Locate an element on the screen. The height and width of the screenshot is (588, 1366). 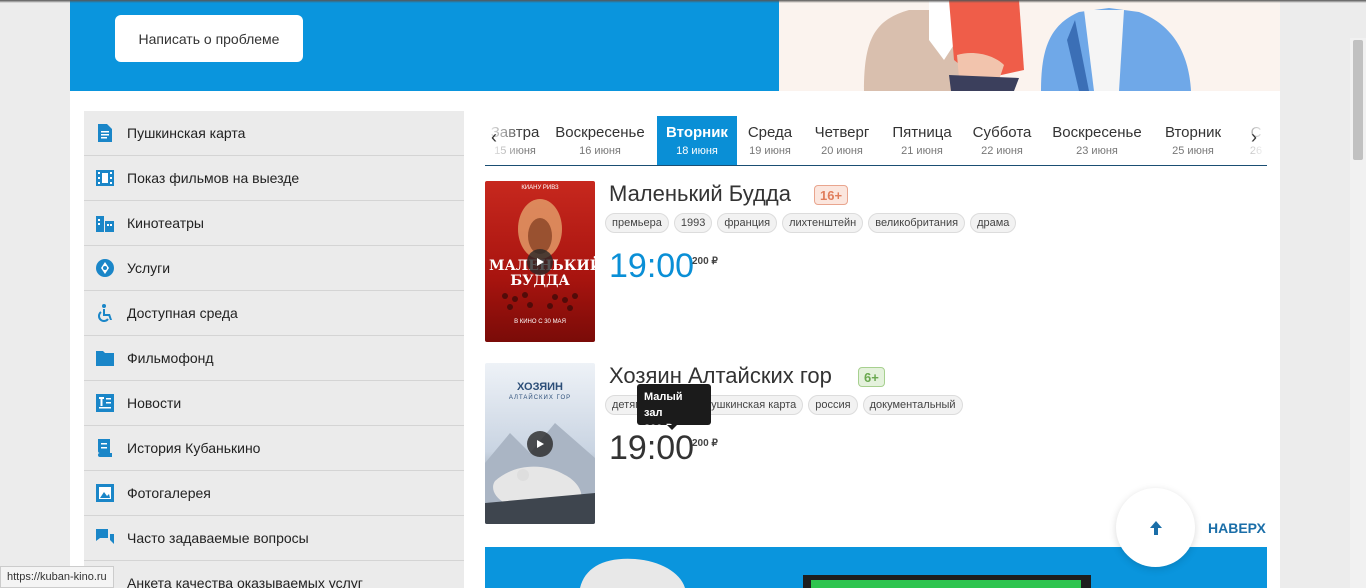
age-rating-badge: 16+ is located at coordinates (831, 195).